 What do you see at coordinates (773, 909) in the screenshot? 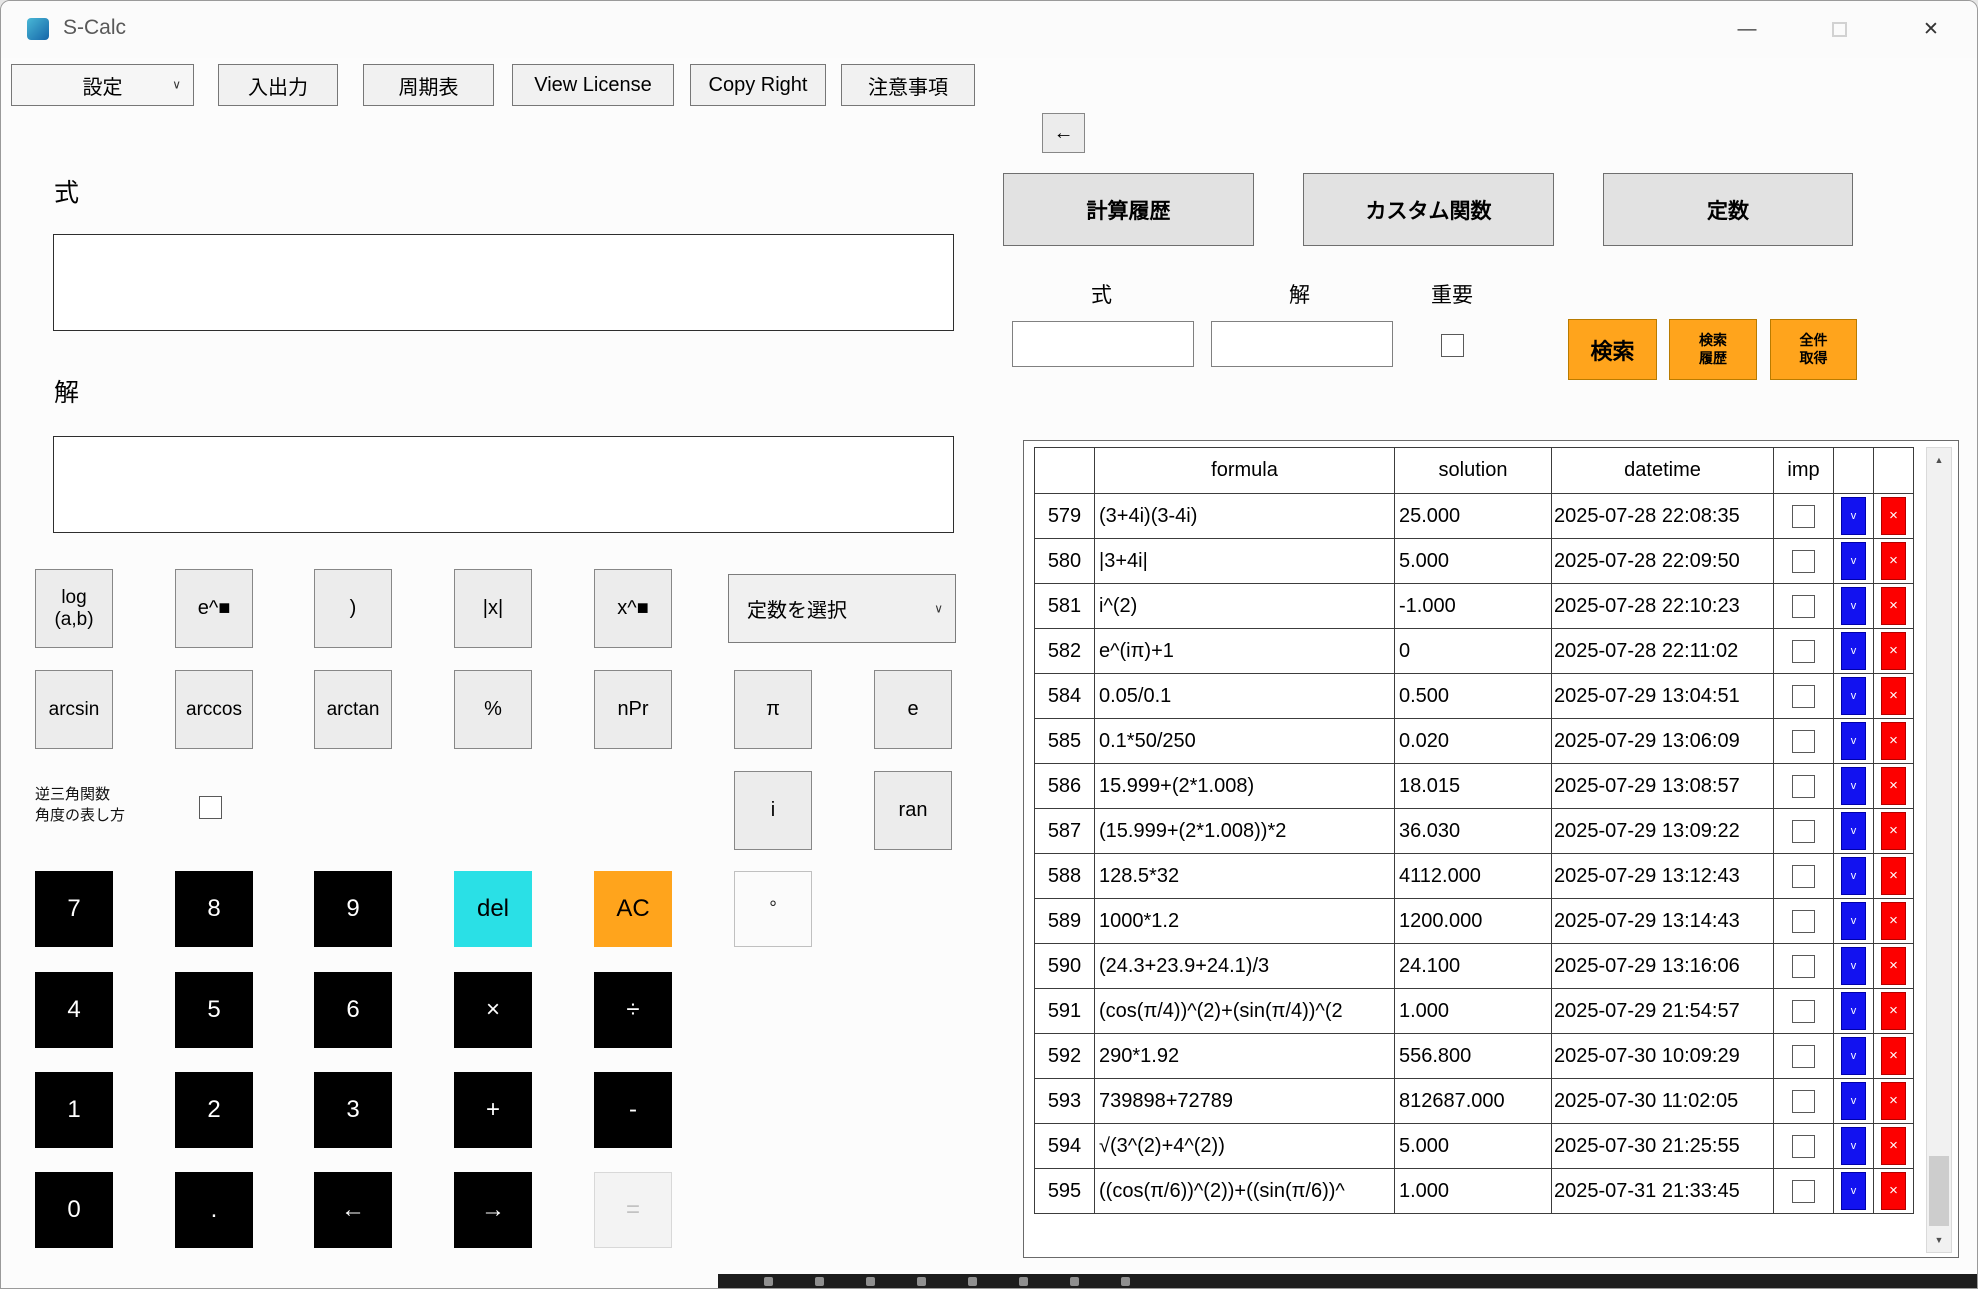
I see `degree-key: °` at bounding box center [773, 909].